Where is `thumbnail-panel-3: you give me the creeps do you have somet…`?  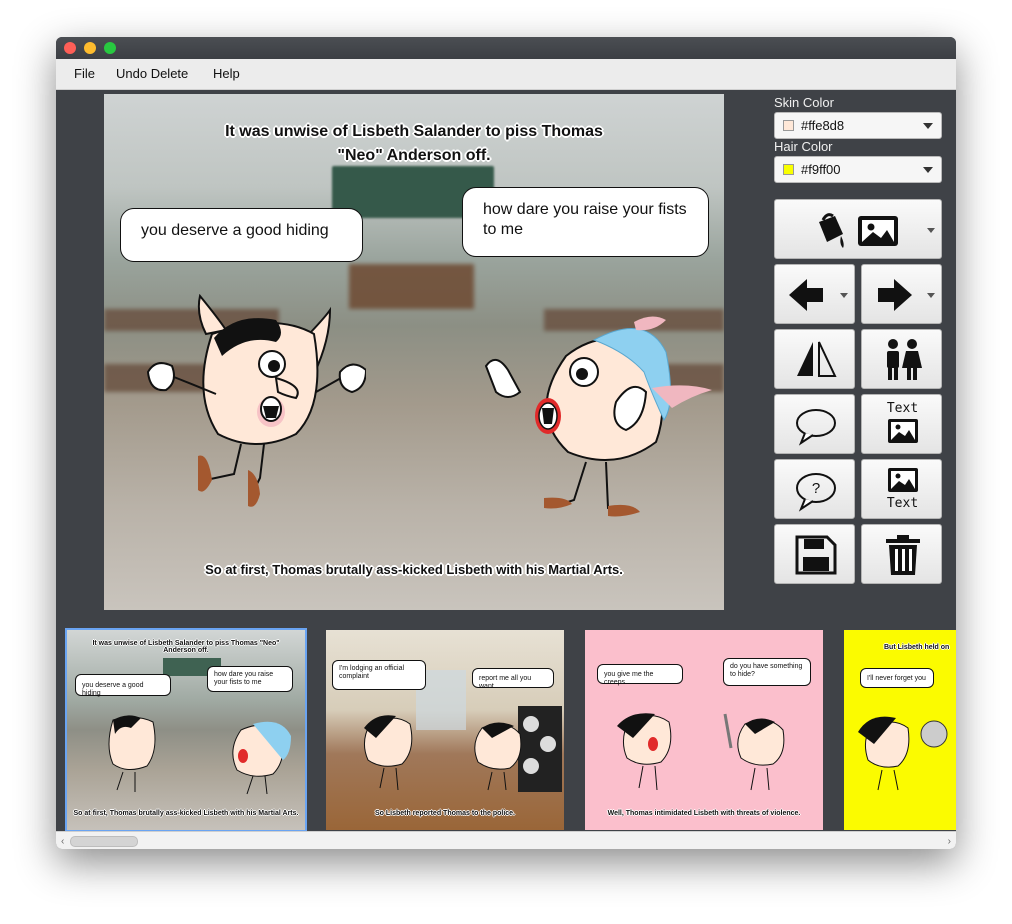 thumbnail-panel-3: you give me the creeps do you have somet… is located at coordinates (704, 730).